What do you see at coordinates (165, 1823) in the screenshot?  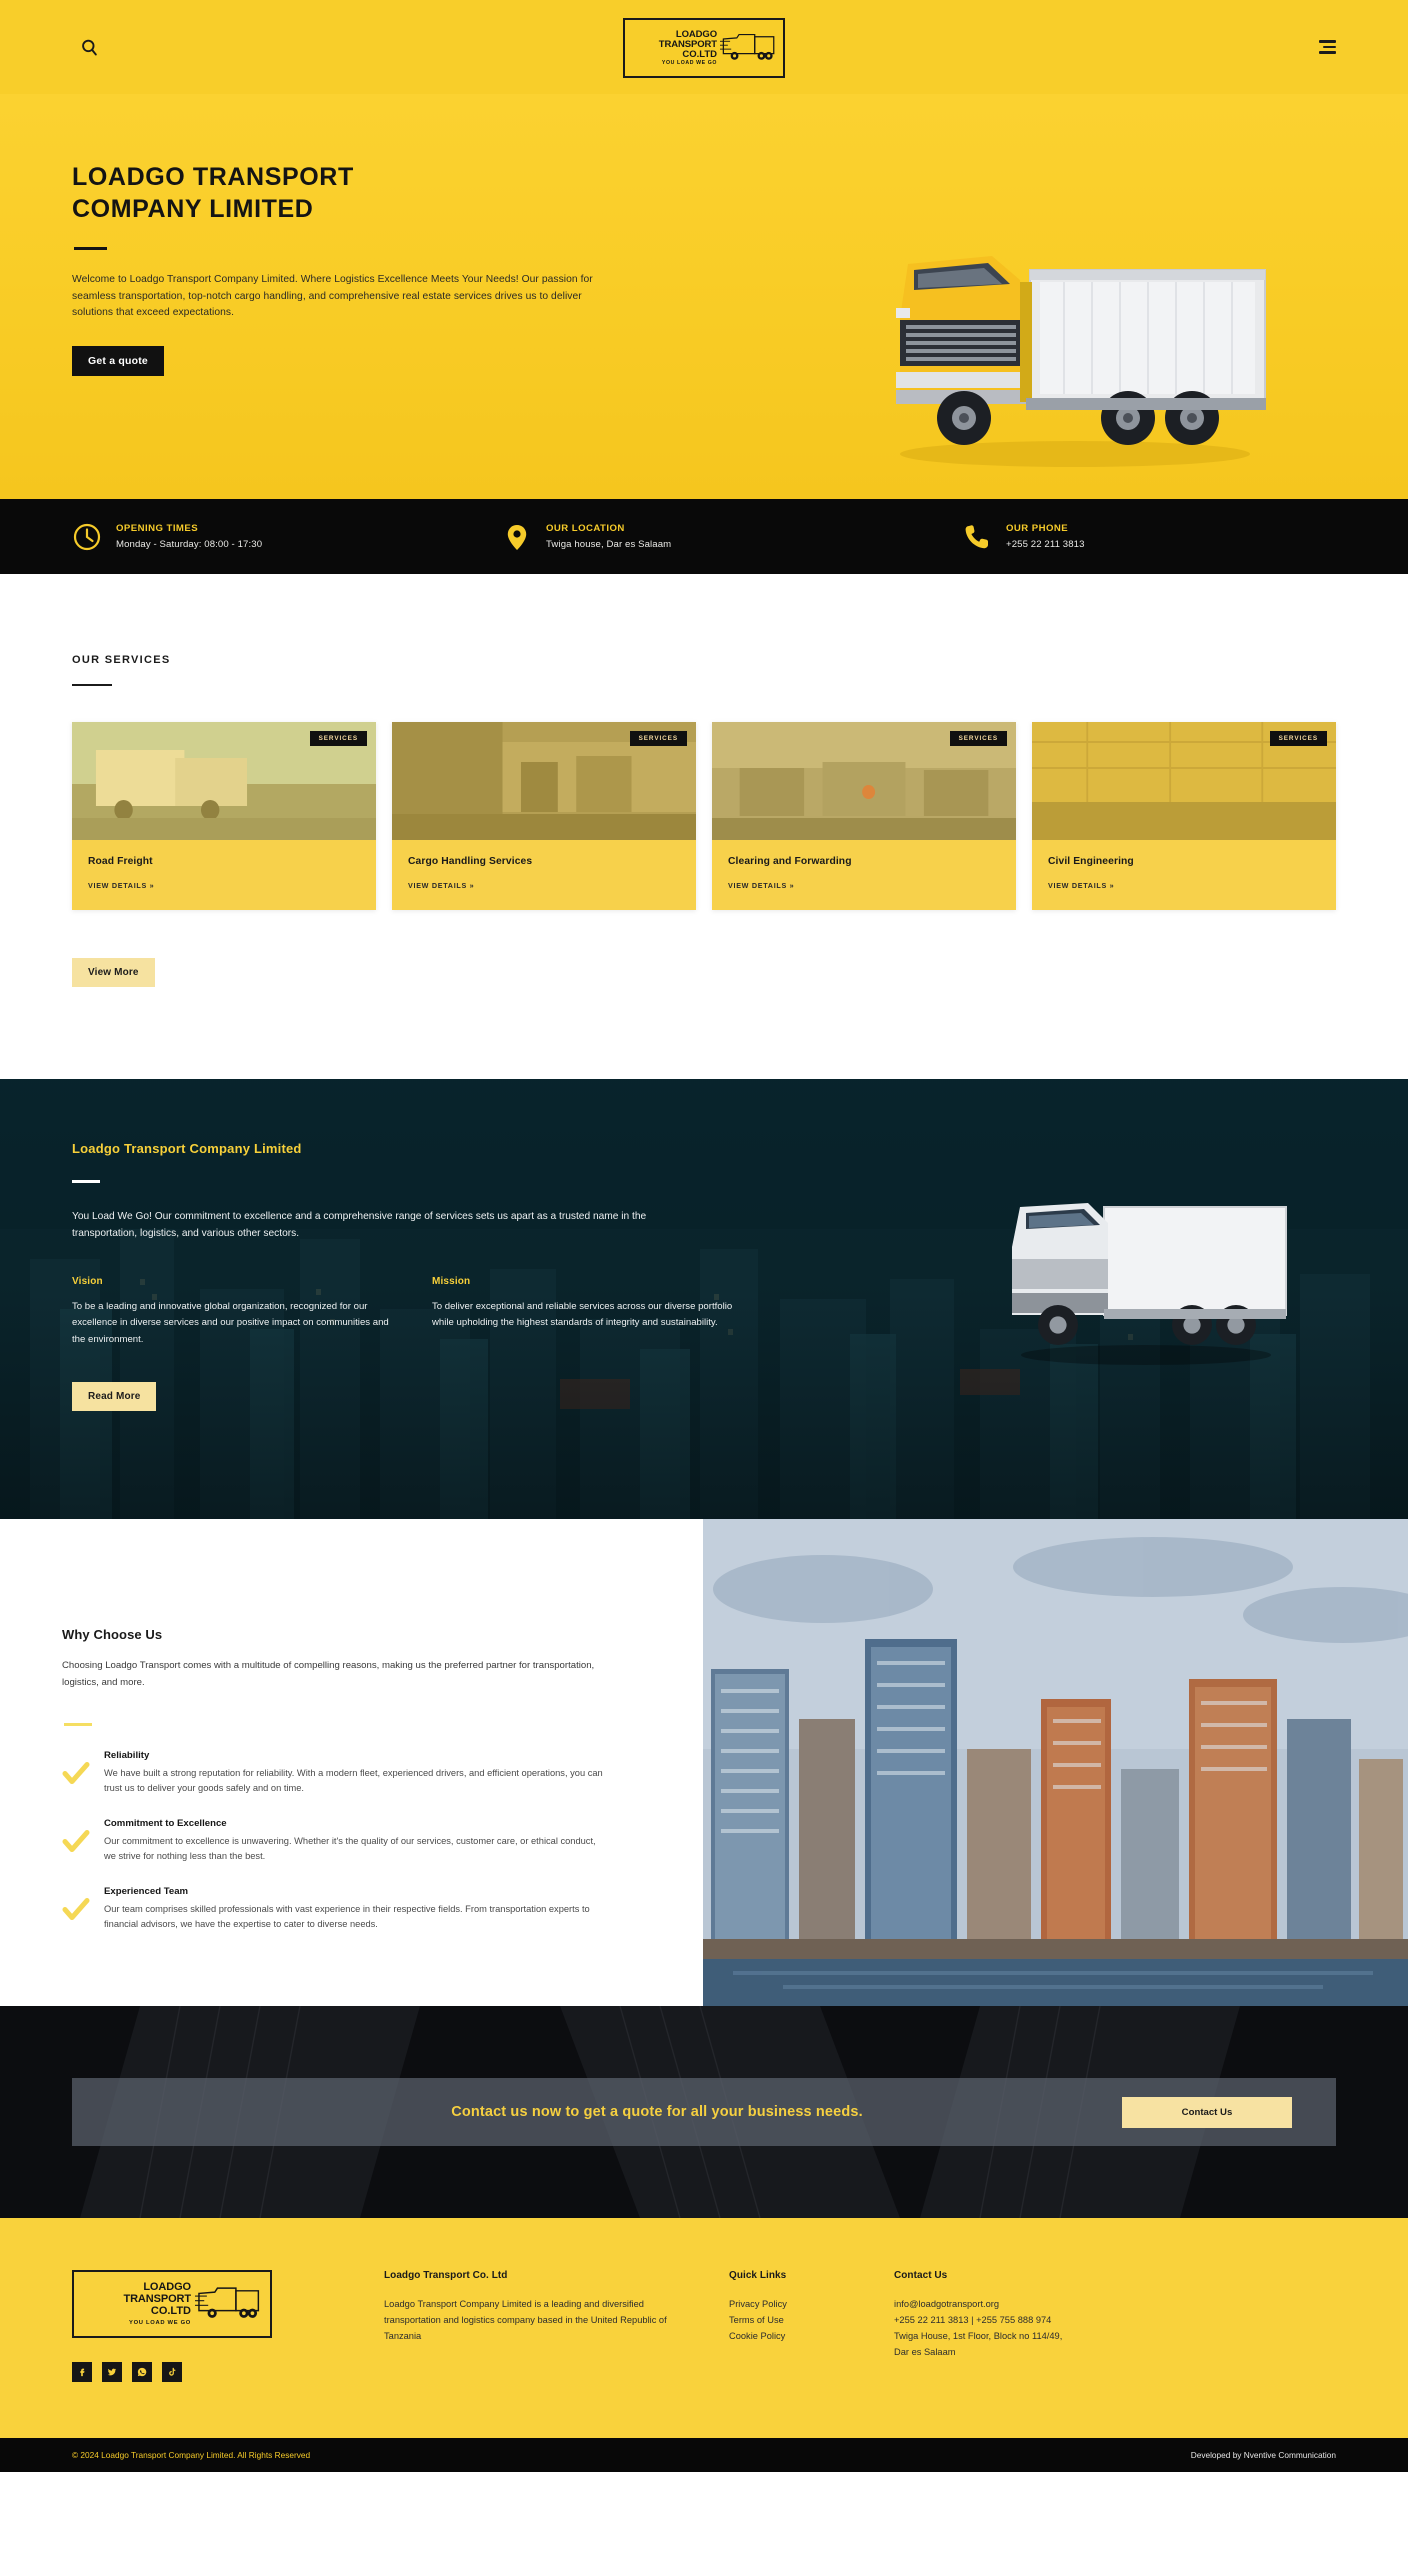 I see `feature-title: Commitment to Excellence` at bounding box center [165, 1823].